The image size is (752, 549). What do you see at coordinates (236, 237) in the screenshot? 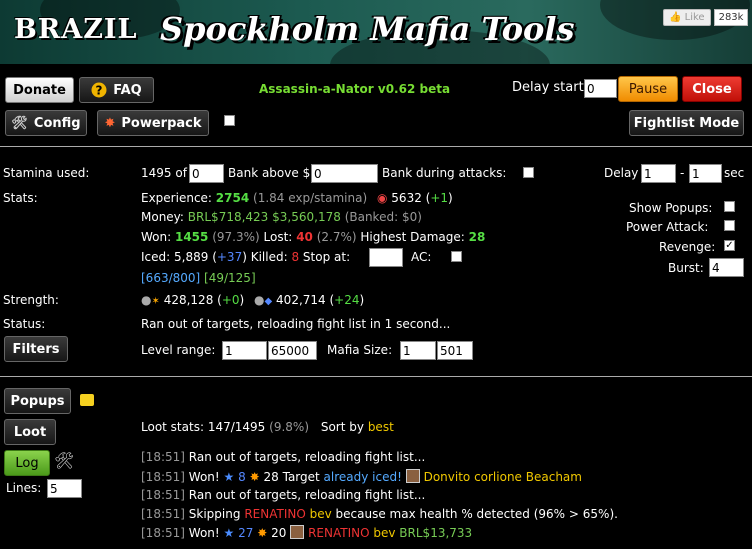
I see `won-pct: (97.3%)` at bounding box center [236, 237].